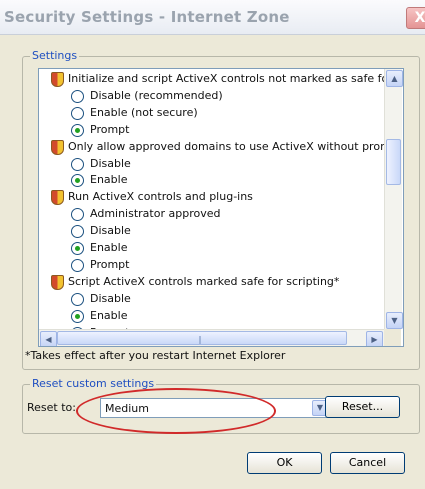 This screenshot has width=425, height=489. Describe the element at coordinates (55, 55) in the screenshot. I see `settings-group-label: Settings` at that location.